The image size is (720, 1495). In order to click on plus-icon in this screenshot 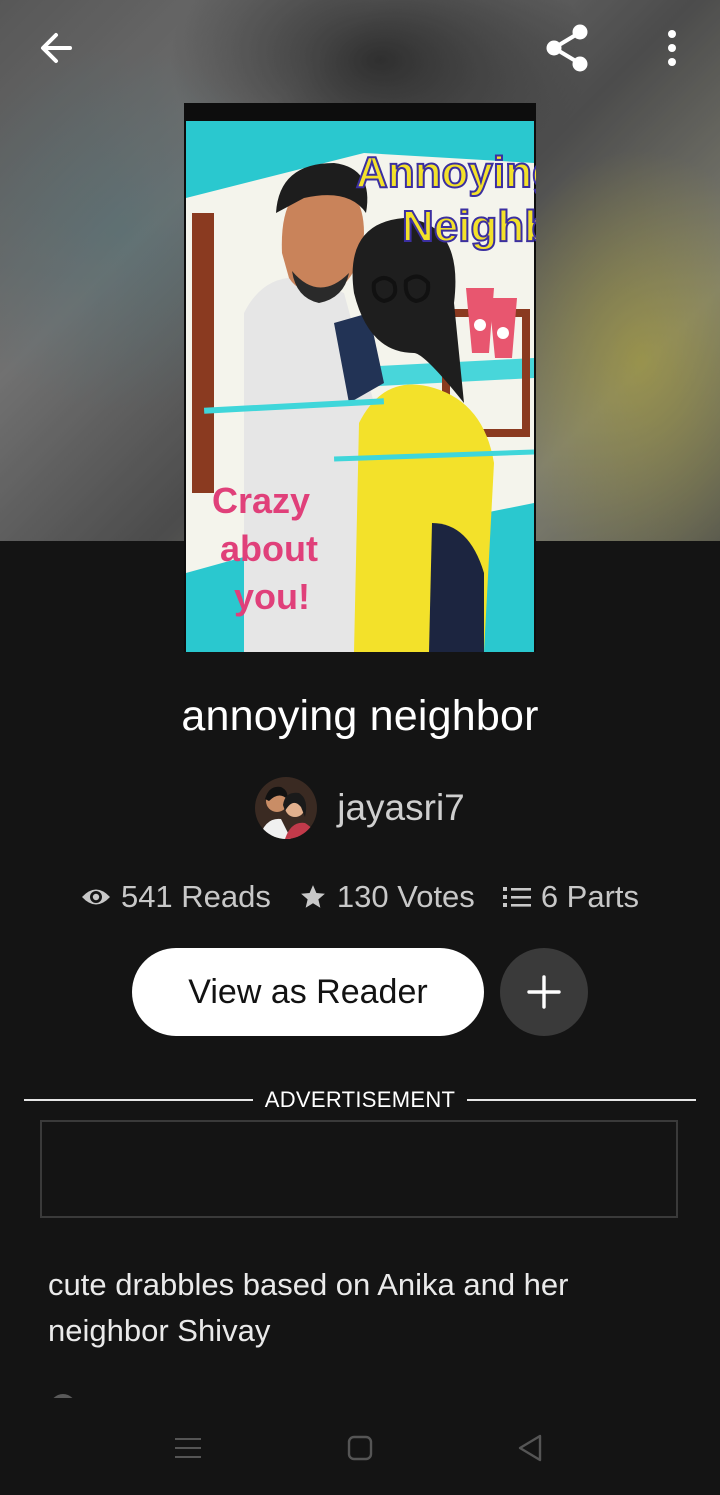, I will do `click(544, 992)`.